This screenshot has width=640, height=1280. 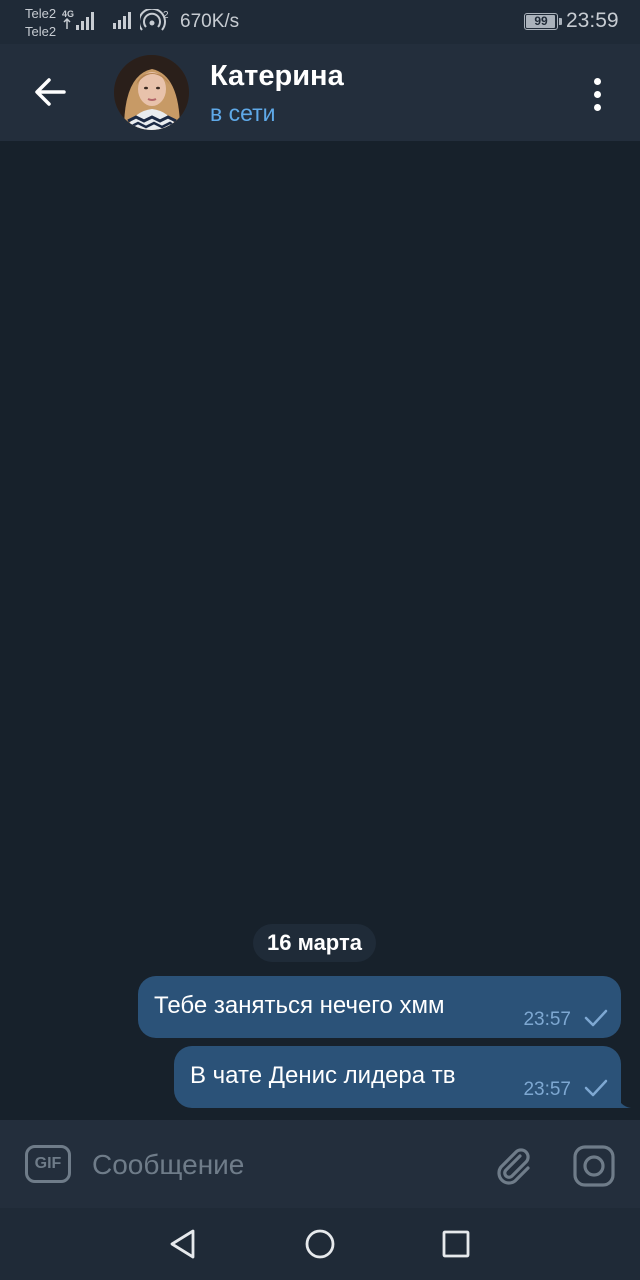 I want to click on battery-icon: 99, so click(x=543, y=21).